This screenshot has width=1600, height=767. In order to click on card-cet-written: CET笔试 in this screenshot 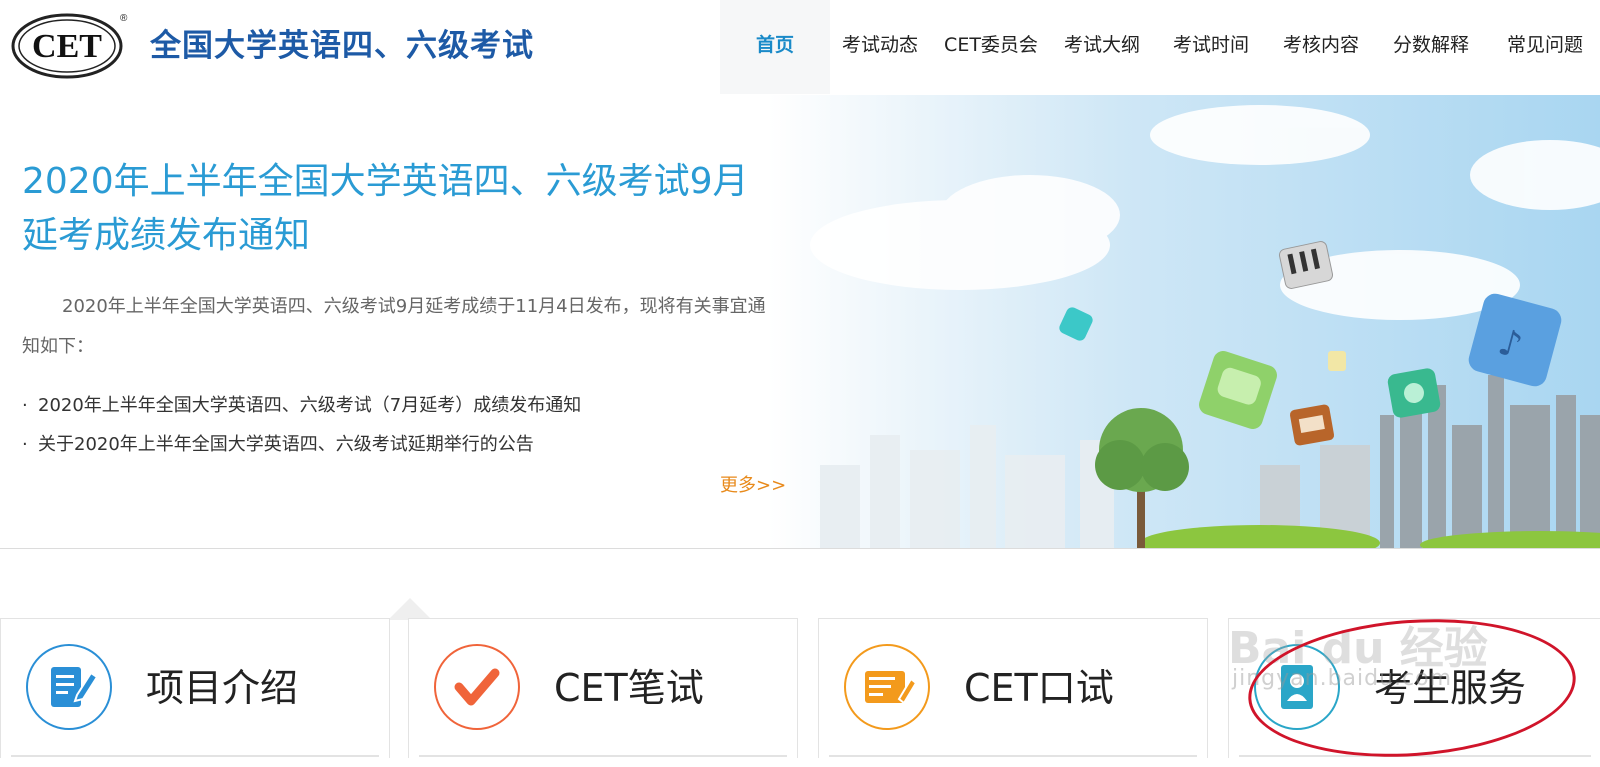, I will do `click(603, 688)`.